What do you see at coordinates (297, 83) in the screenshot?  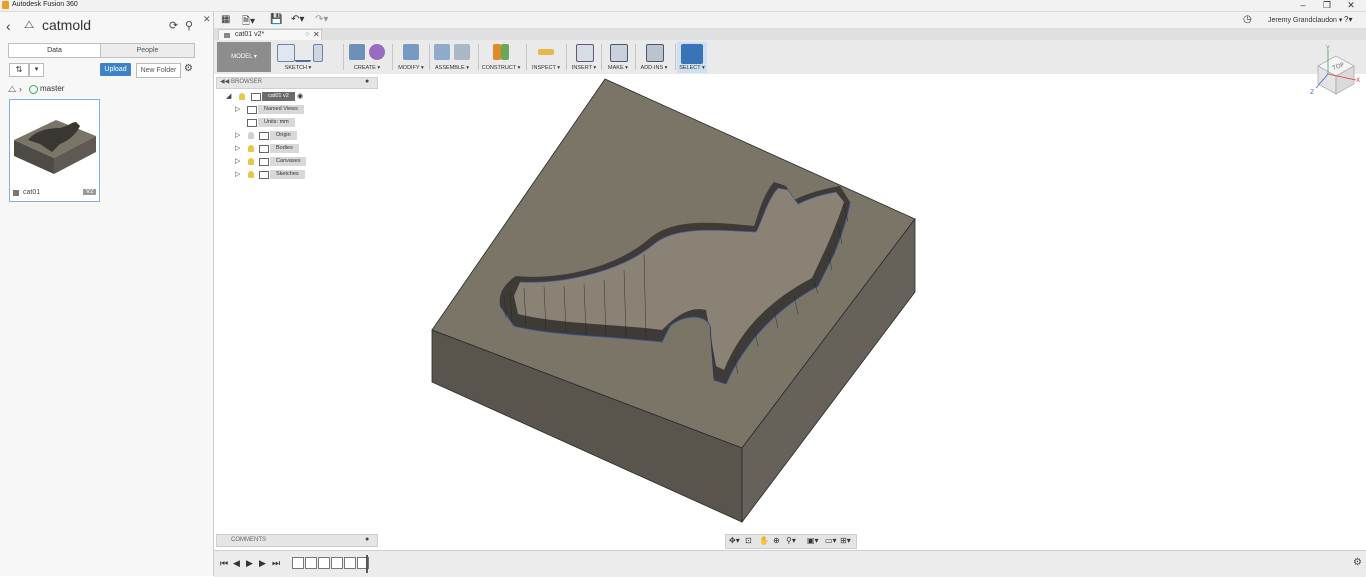 I see `browser-panel-header: ◀◀ BROWSER ●` at bounding box center [297, 83].